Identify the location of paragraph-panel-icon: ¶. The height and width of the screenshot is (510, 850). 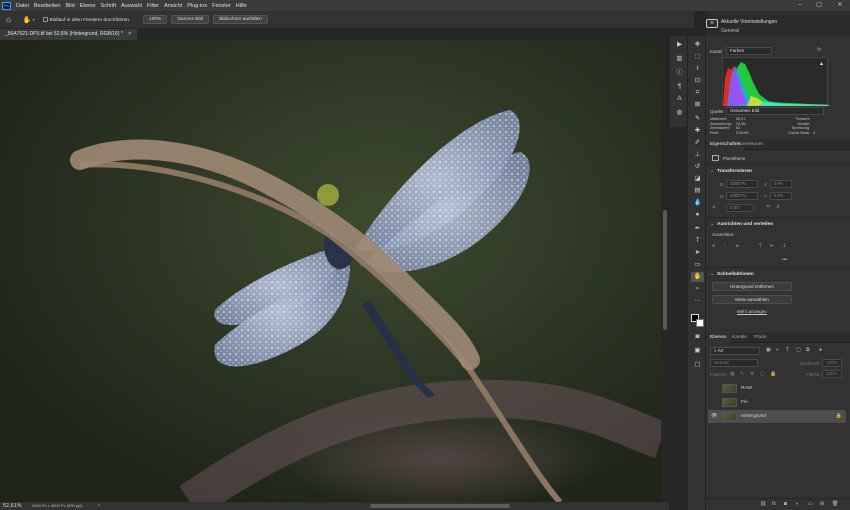
(679, 87).